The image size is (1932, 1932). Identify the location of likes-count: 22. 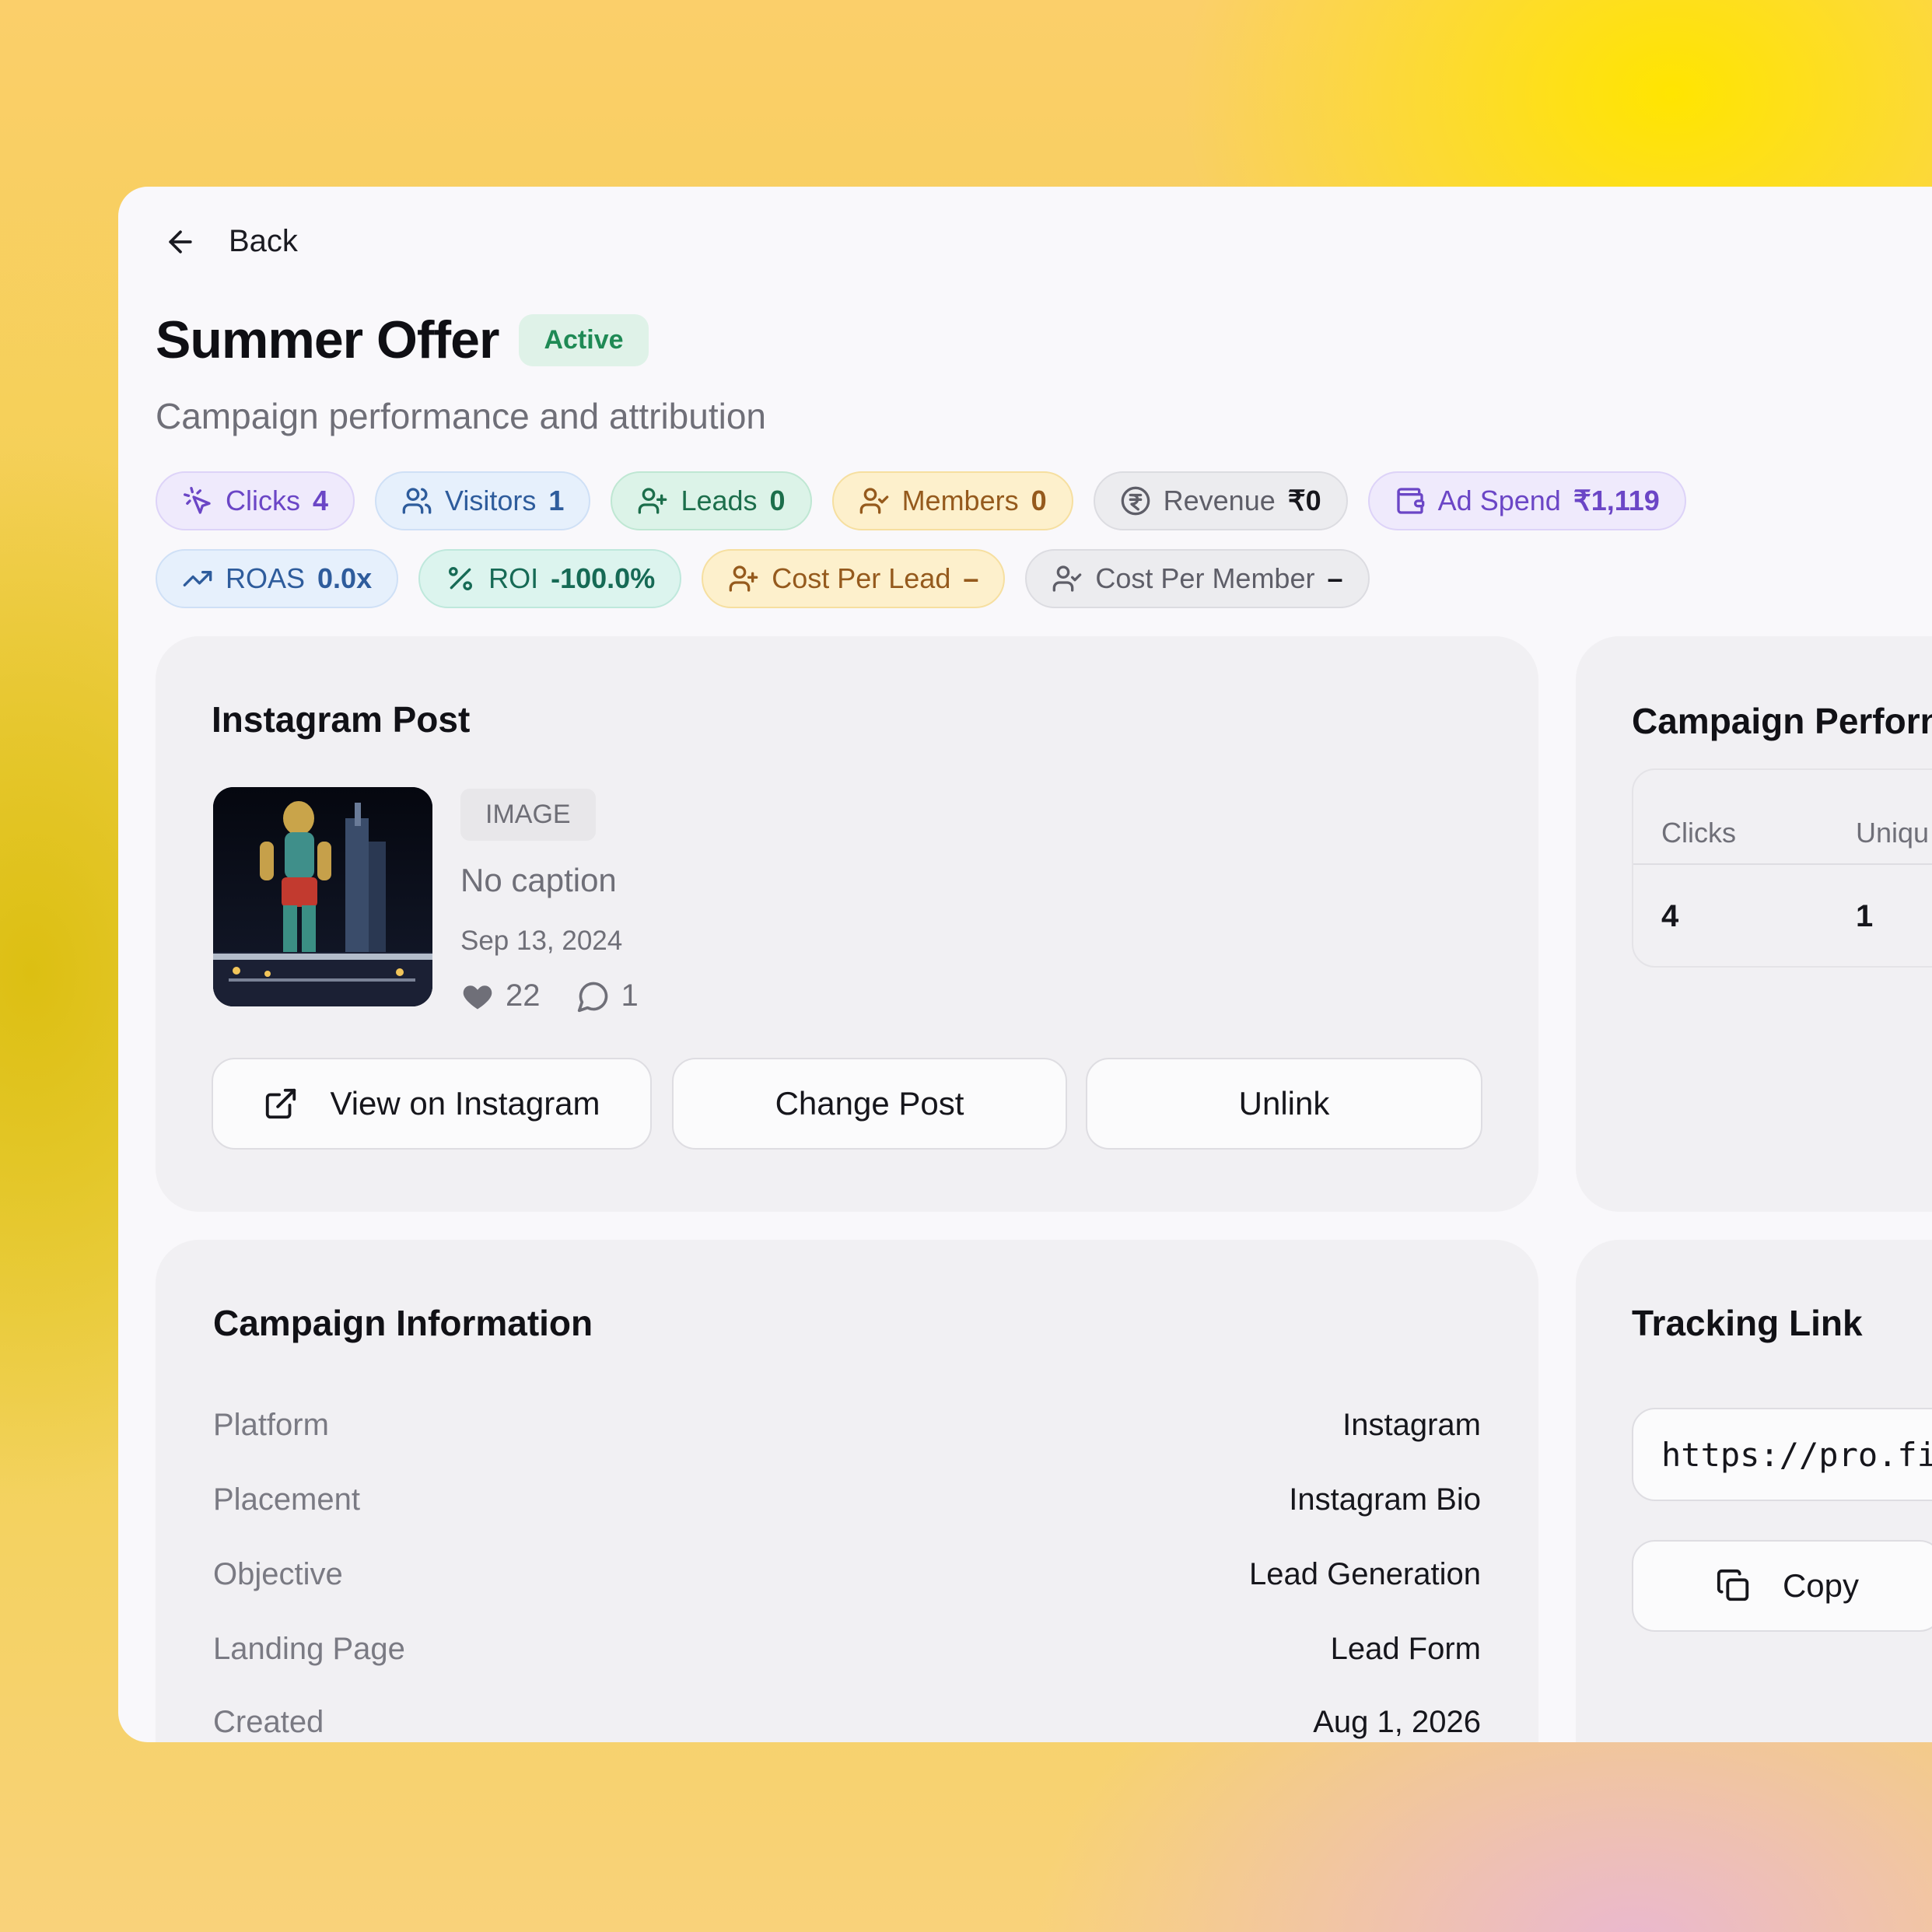
(524, 996).